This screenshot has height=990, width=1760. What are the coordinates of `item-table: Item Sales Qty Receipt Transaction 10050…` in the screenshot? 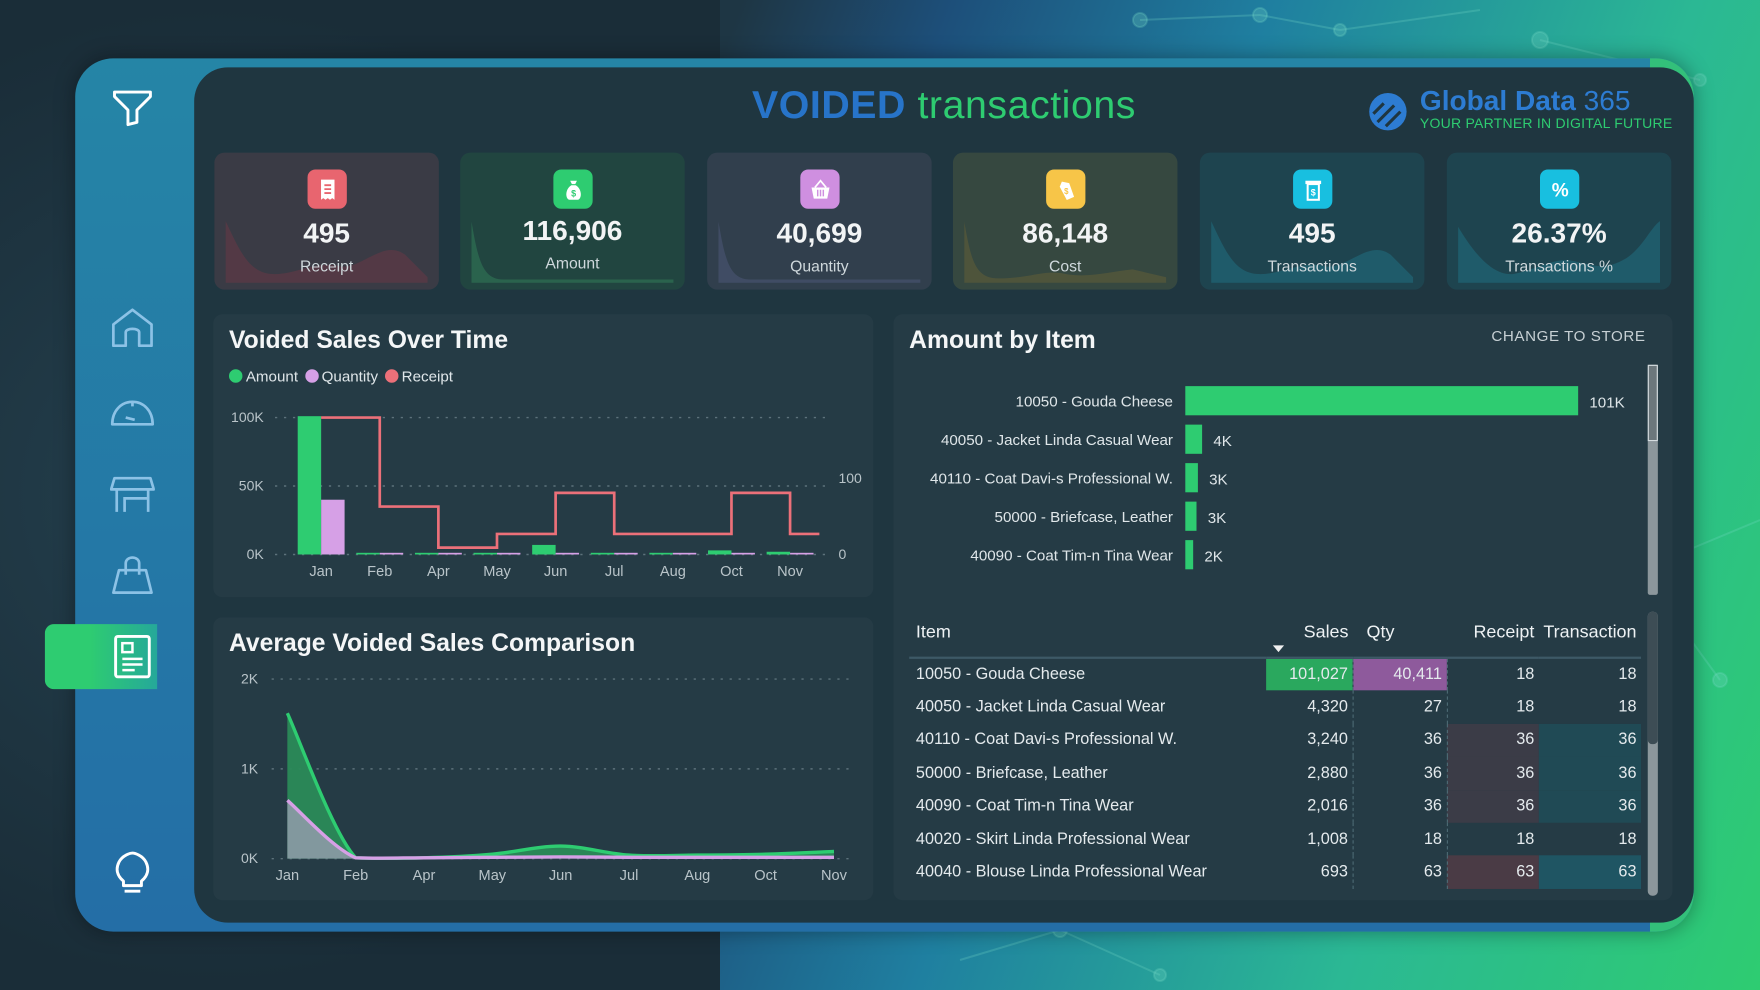 It's located at (1275, 748).